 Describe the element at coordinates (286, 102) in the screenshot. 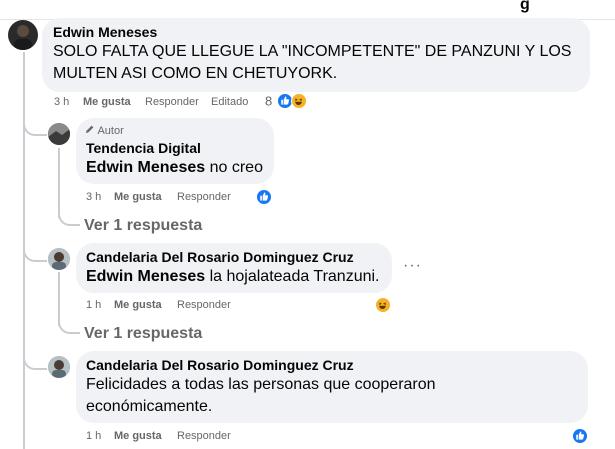

I see `comment-reactions: 8` at that location.